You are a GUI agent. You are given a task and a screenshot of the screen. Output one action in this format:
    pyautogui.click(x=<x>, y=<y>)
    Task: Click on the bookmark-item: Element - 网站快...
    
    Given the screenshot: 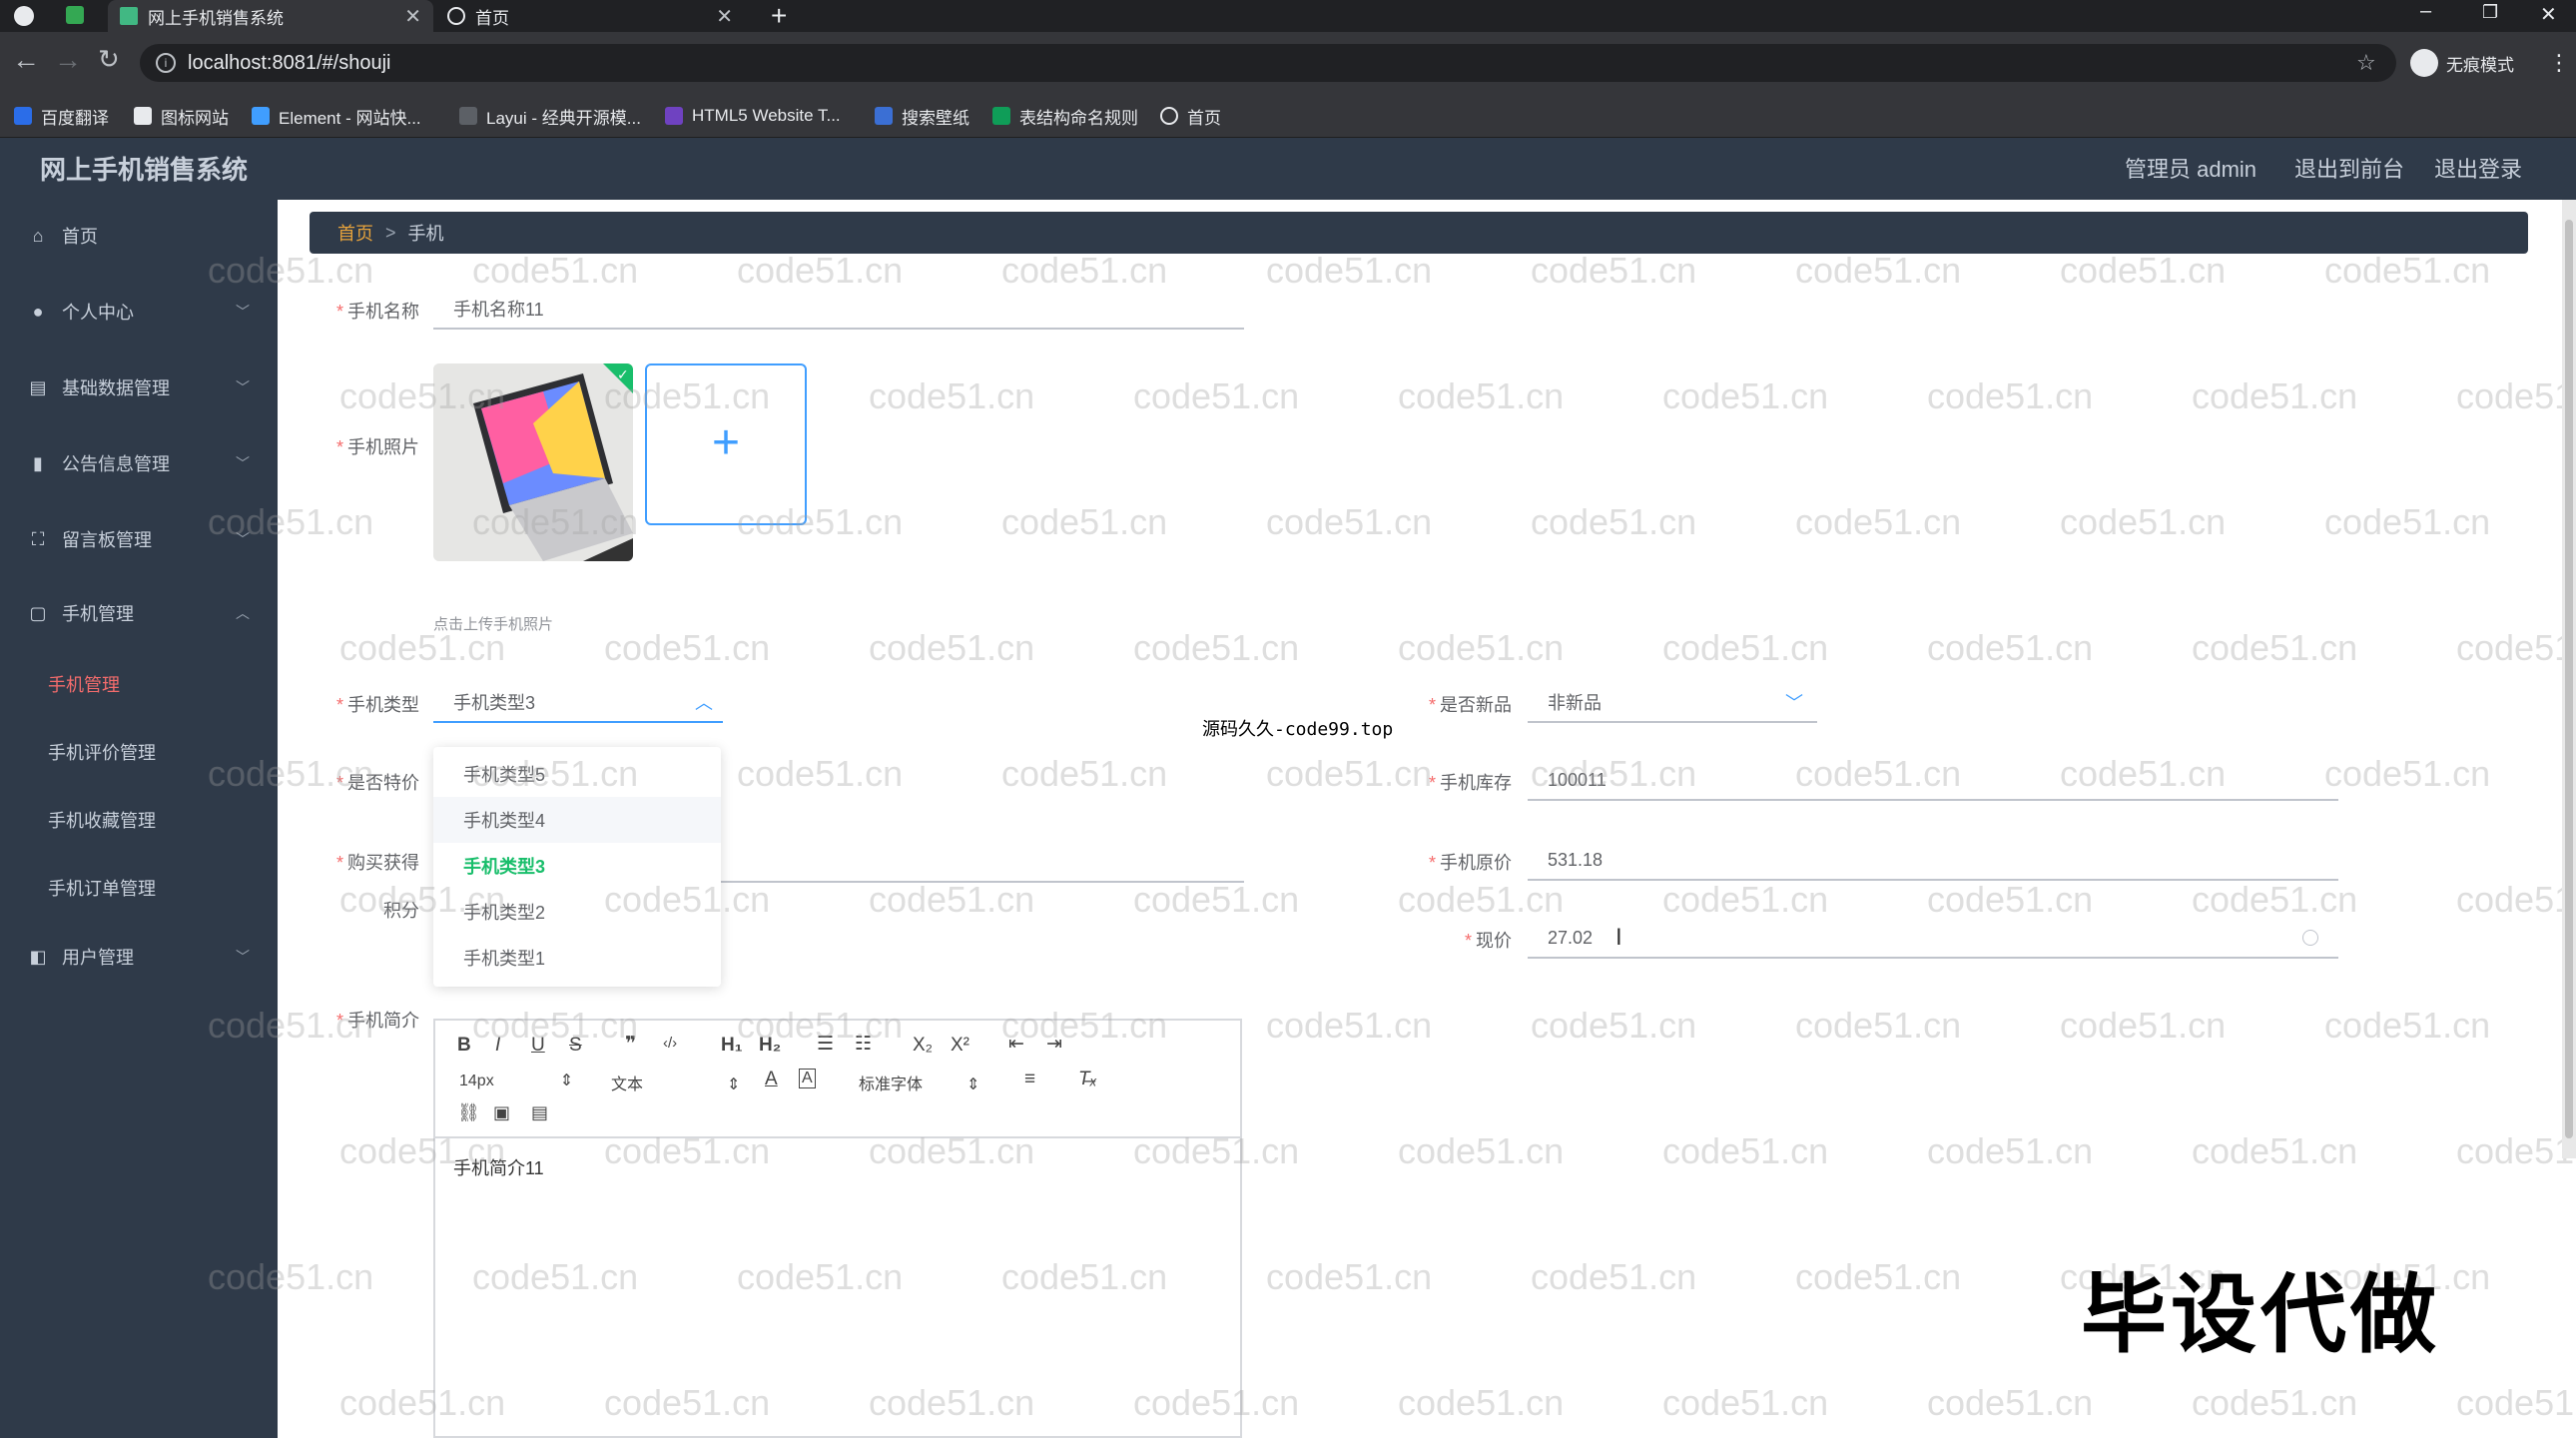 What is the action you would take?
    pyautogui.click(x=336, y=116)
    